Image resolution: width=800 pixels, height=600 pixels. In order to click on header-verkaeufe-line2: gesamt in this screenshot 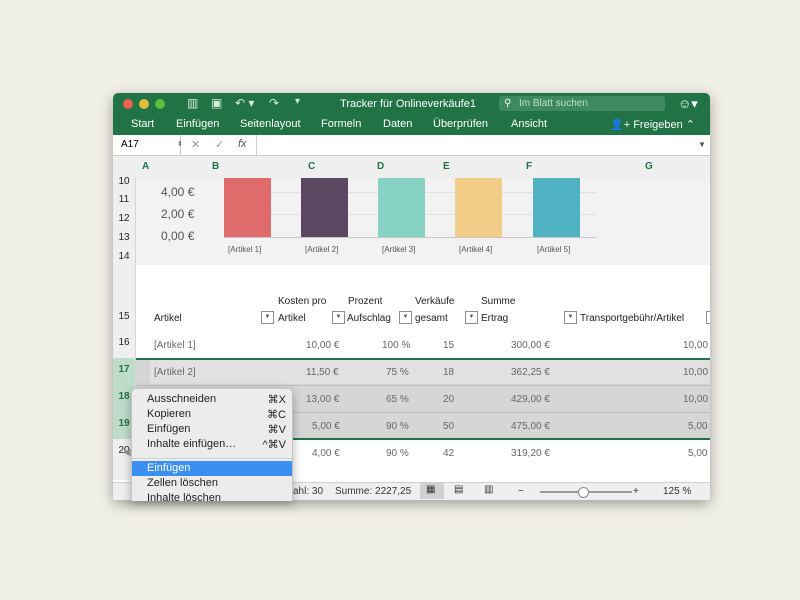, I will do `click(431, 318)`.